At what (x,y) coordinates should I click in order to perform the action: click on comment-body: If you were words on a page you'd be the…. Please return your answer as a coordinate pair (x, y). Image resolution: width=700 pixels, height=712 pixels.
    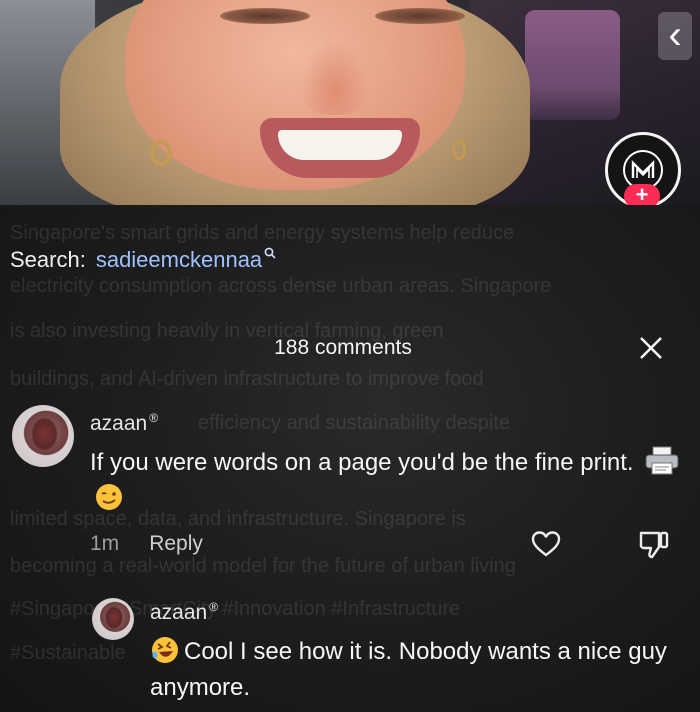
    Looking at the image, I should click on (362, 462).